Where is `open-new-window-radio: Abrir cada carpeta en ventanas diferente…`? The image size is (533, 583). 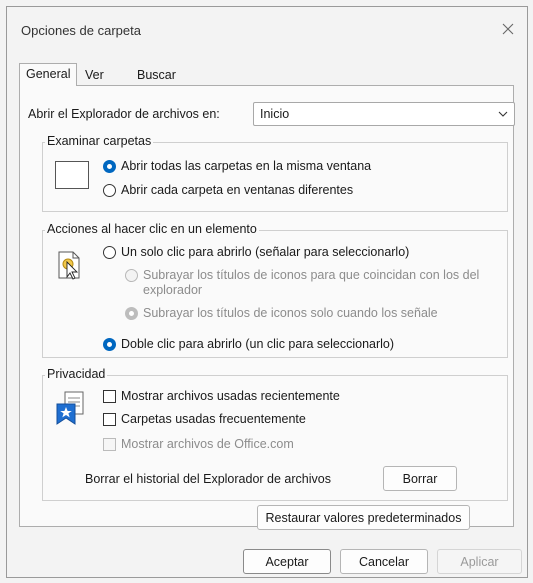
open-new-window-radio: Abrir cada carpeta en ventanas diferente… is located at coordinates (228, 190).